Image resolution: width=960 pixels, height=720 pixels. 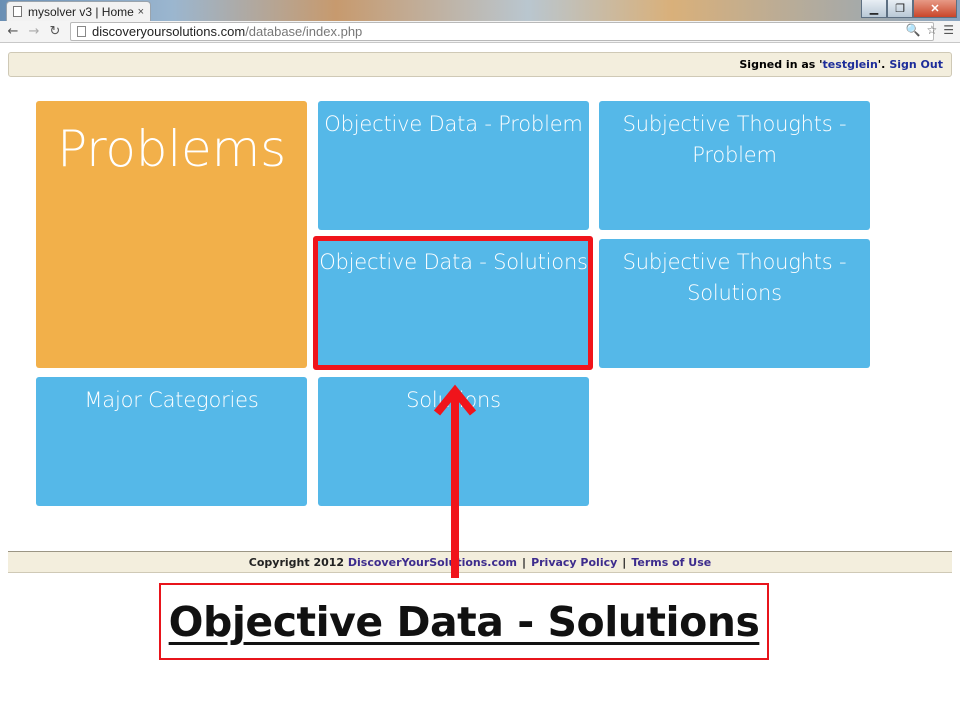 I want to click on omnibox-actions: 🔍 ☆ ☰, so click(x=930, y=30).